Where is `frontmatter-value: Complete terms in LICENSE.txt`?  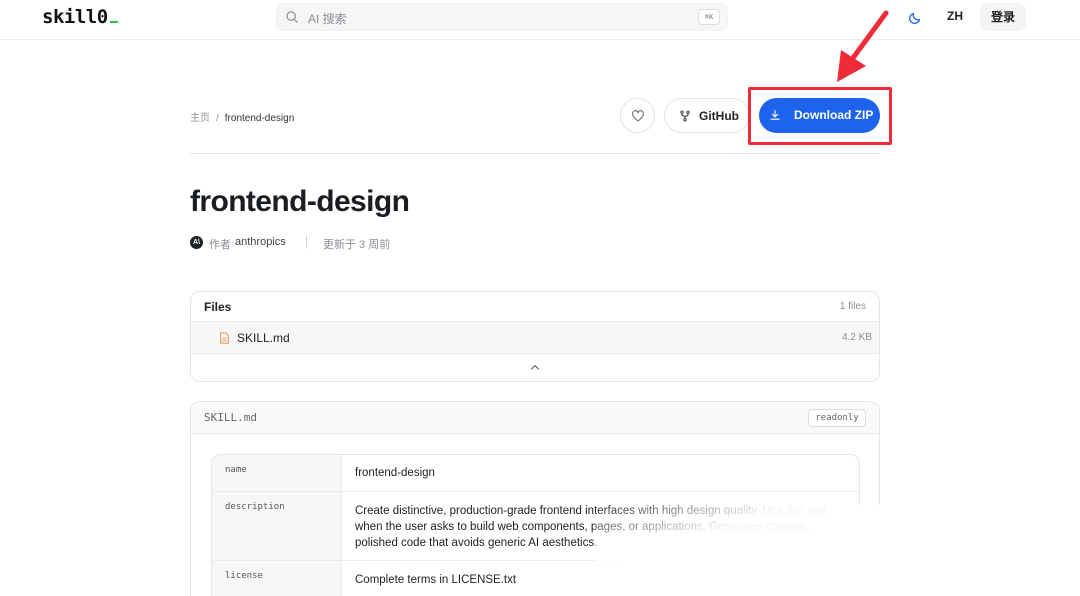 frontmatter-value: Complete terms in LICENSE.txt is located at coordinates (436, 580).